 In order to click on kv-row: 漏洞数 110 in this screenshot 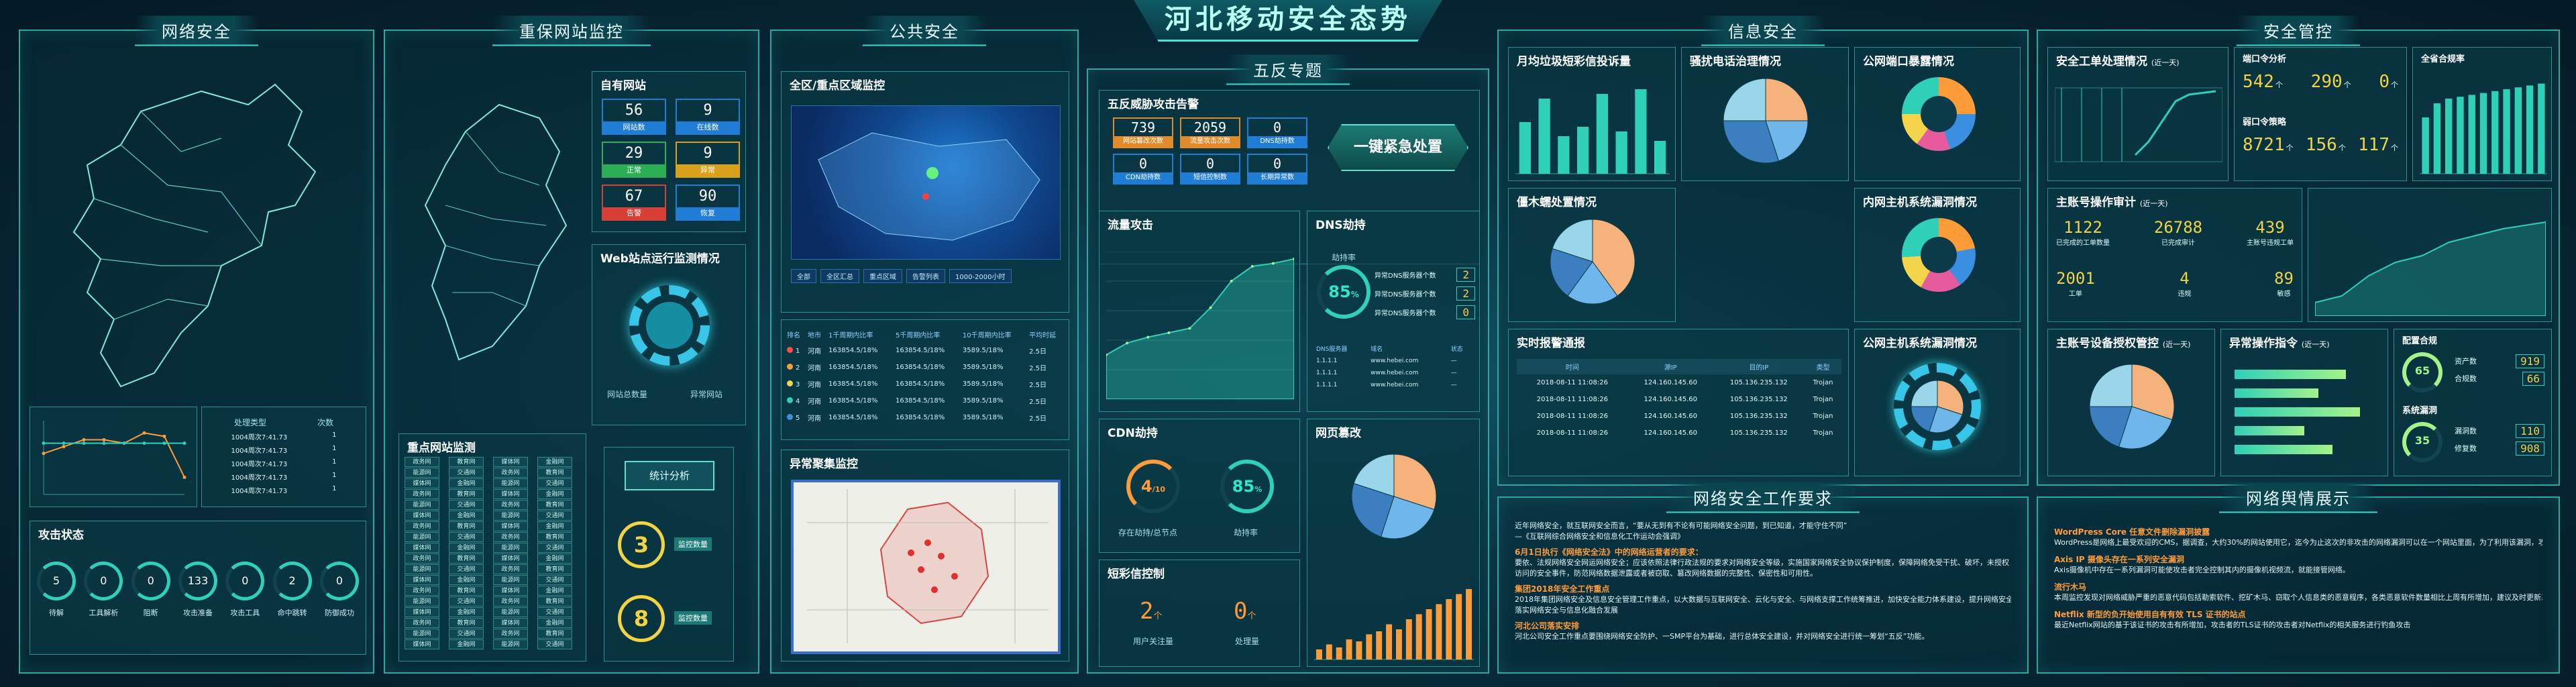, I will do `click(2499, 431)`.